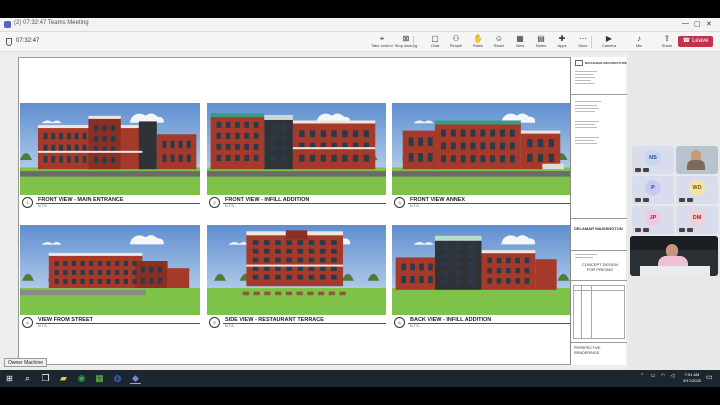 Image resolution: width=720 pixels, height=405 pixels. I want to click on participant-tile: P, so click(653, 190).